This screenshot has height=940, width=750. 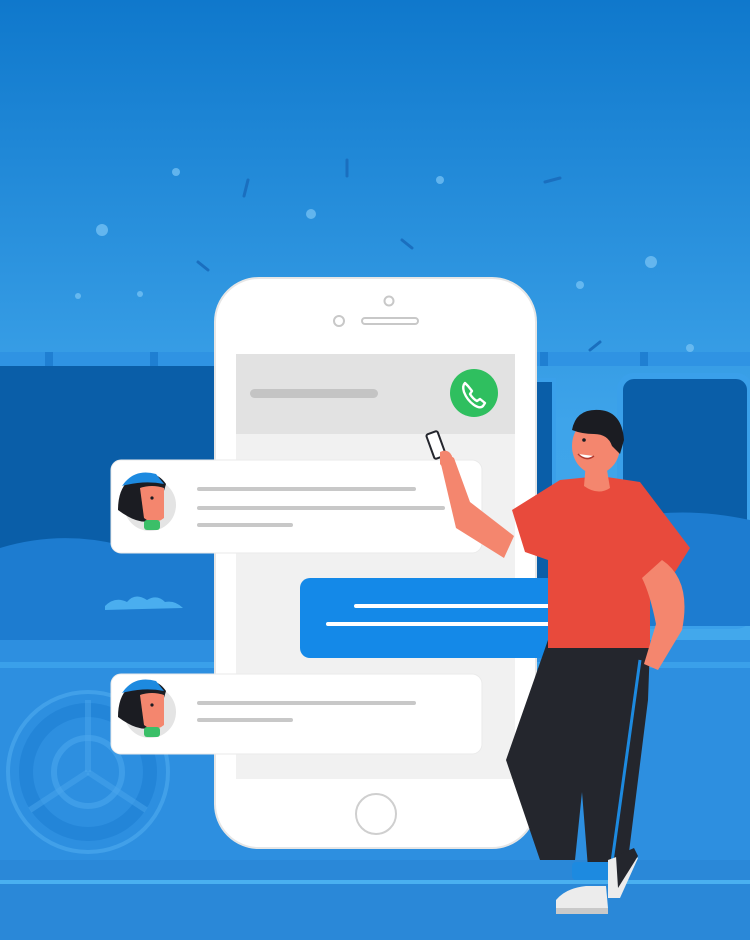 I want to click on chat-header-title, so click(x=314, y=393).